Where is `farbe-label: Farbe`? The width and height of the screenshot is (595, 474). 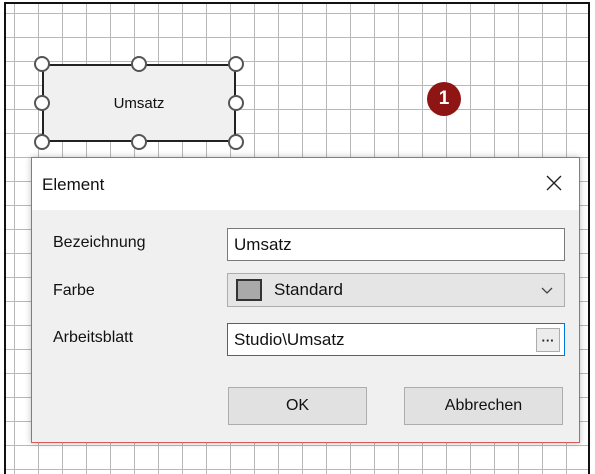 farbe-label: Farbe is located at coordinates (74, 290).